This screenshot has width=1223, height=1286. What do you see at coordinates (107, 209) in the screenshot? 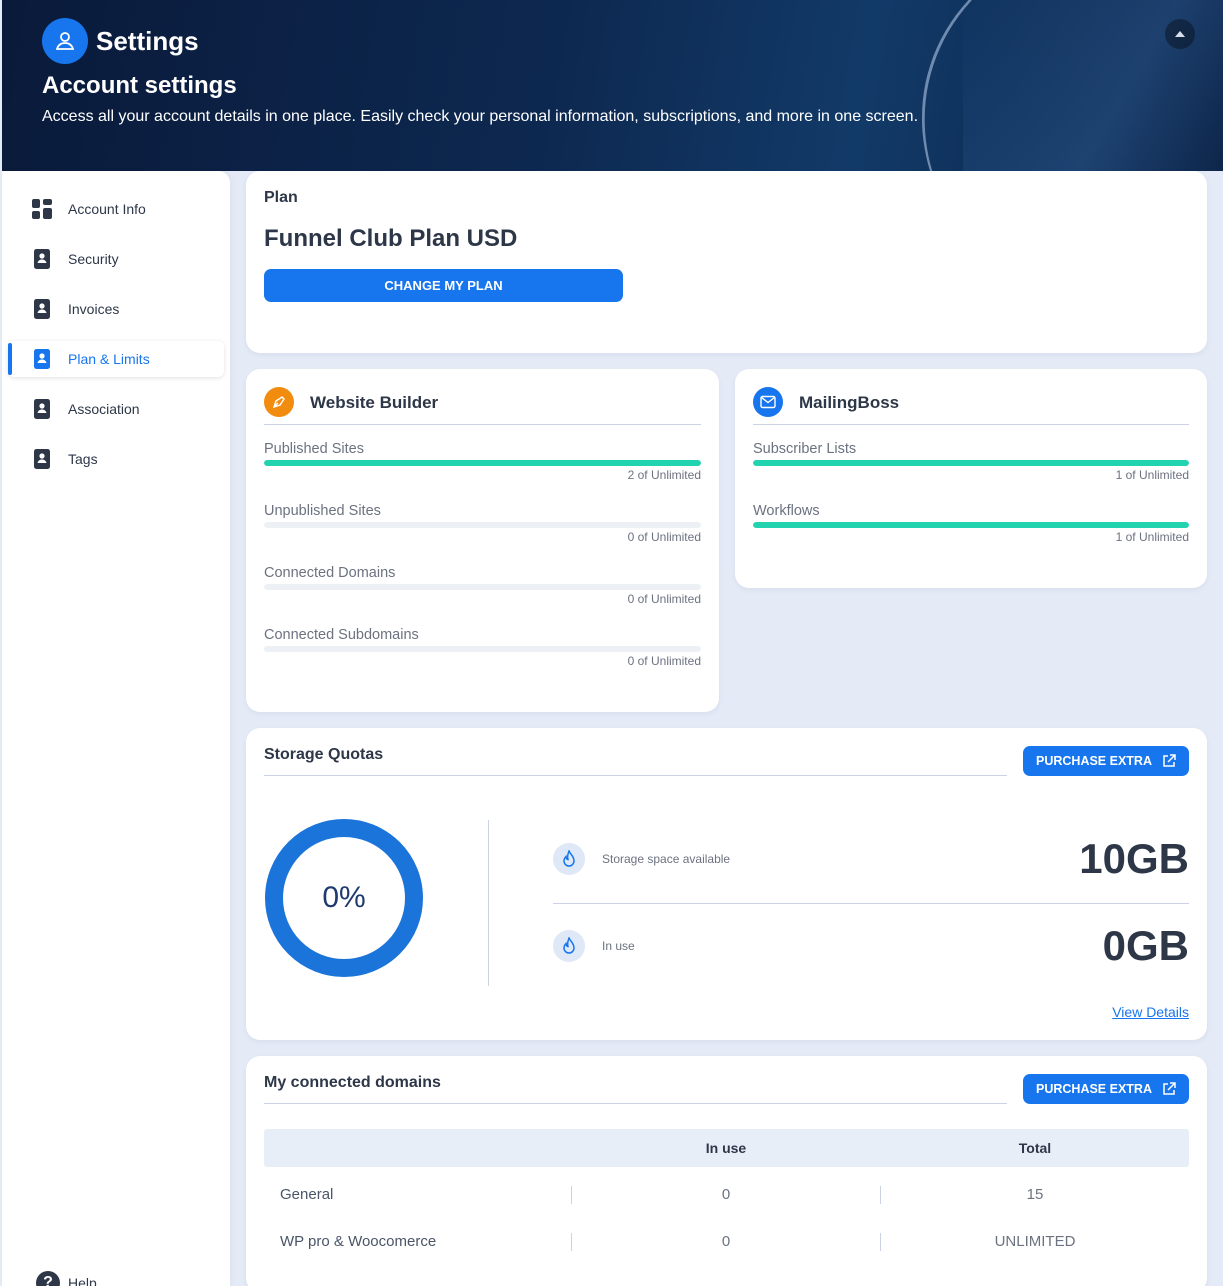
I see `sidebar-item-label: Account Info` at bounding box center [107, 209].